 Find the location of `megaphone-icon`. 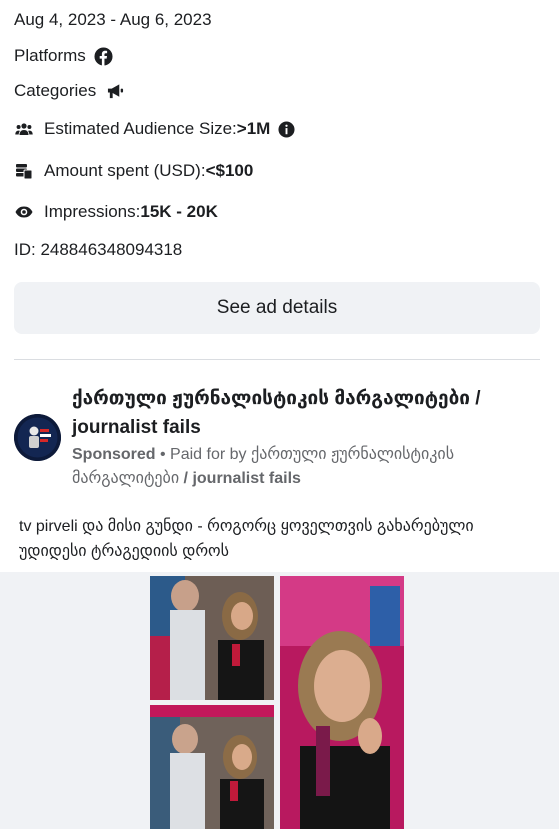

megaphone-icon is located at coordinates (115, 91).